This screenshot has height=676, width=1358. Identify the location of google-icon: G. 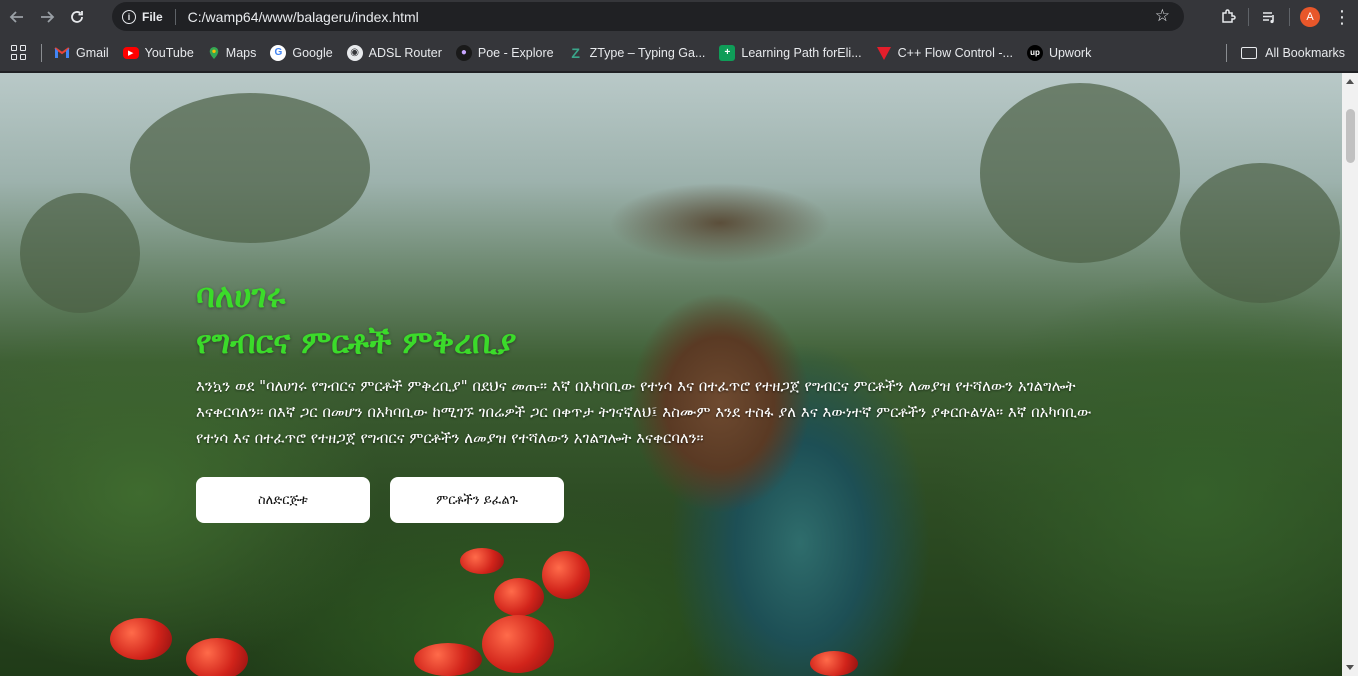
(278, 52).